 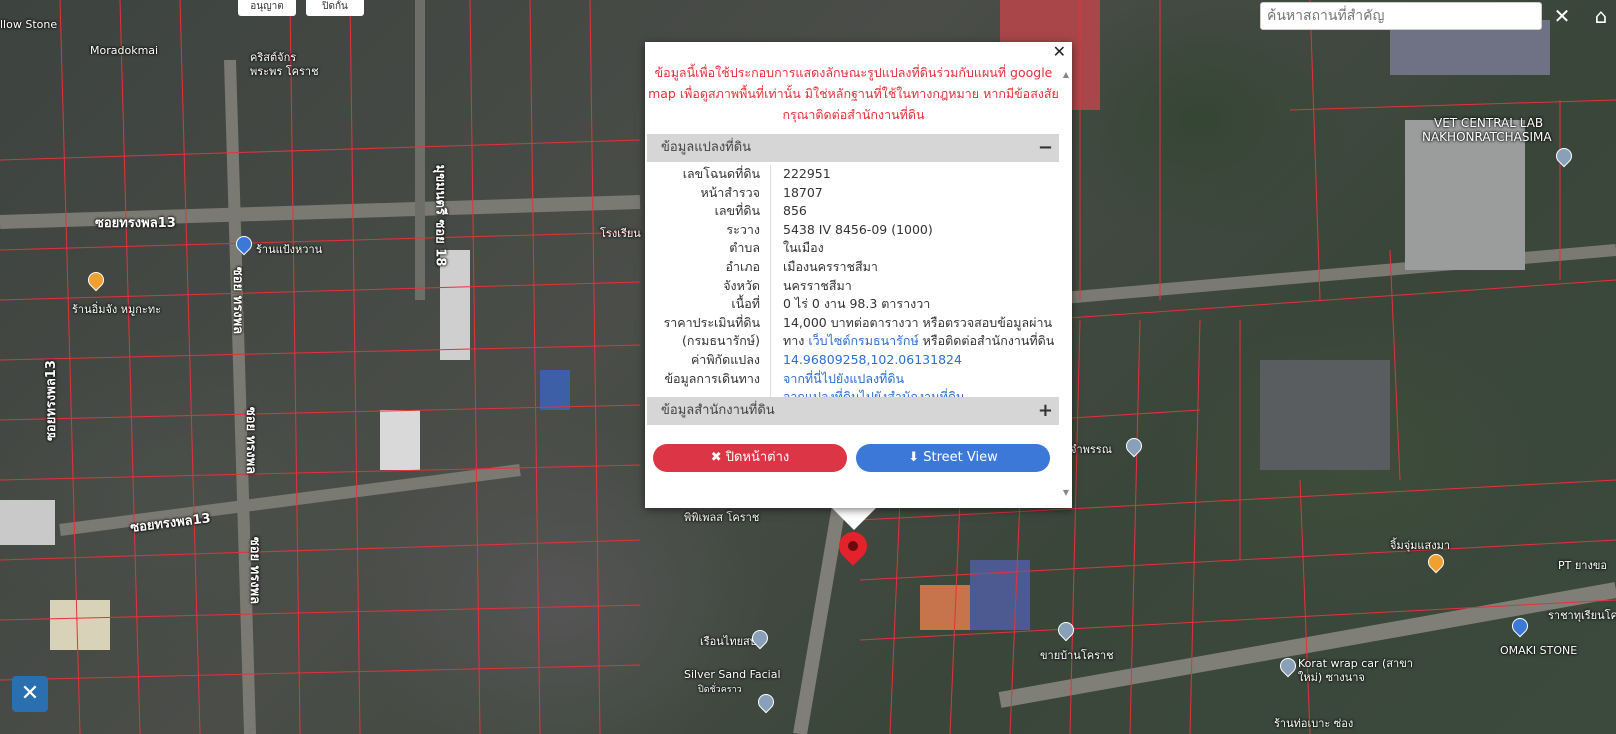 What do you see at coordinates (709, 360) in the screenshot?
I see `info-key: ค่าพิกัดแปลง` at bounding box center [709, 360].